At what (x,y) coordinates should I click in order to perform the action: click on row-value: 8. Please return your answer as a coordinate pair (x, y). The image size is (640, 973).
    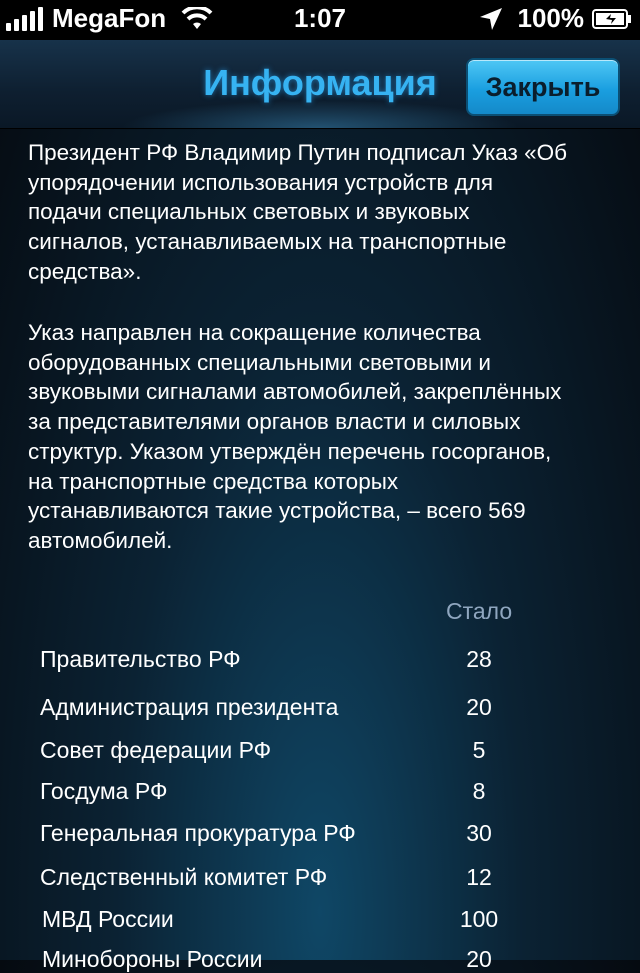
    Looking at the image, I should click on (479, 791).